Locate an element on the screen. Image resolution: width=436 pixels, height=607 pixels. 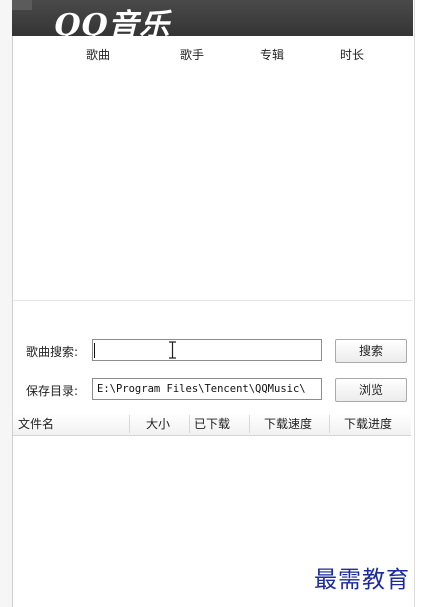
text-caret is located at coordinates (94, 350).